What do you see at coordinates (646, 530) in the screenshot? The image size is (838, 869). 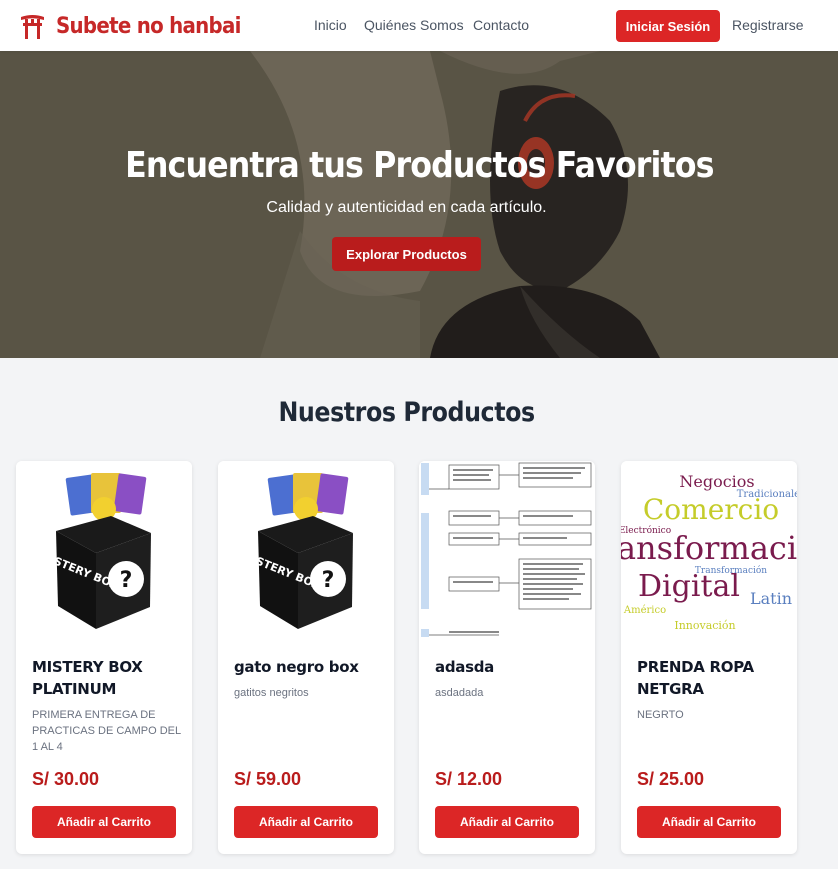 I see `svg-text: Electrónico` at bounding box center [646, 530].